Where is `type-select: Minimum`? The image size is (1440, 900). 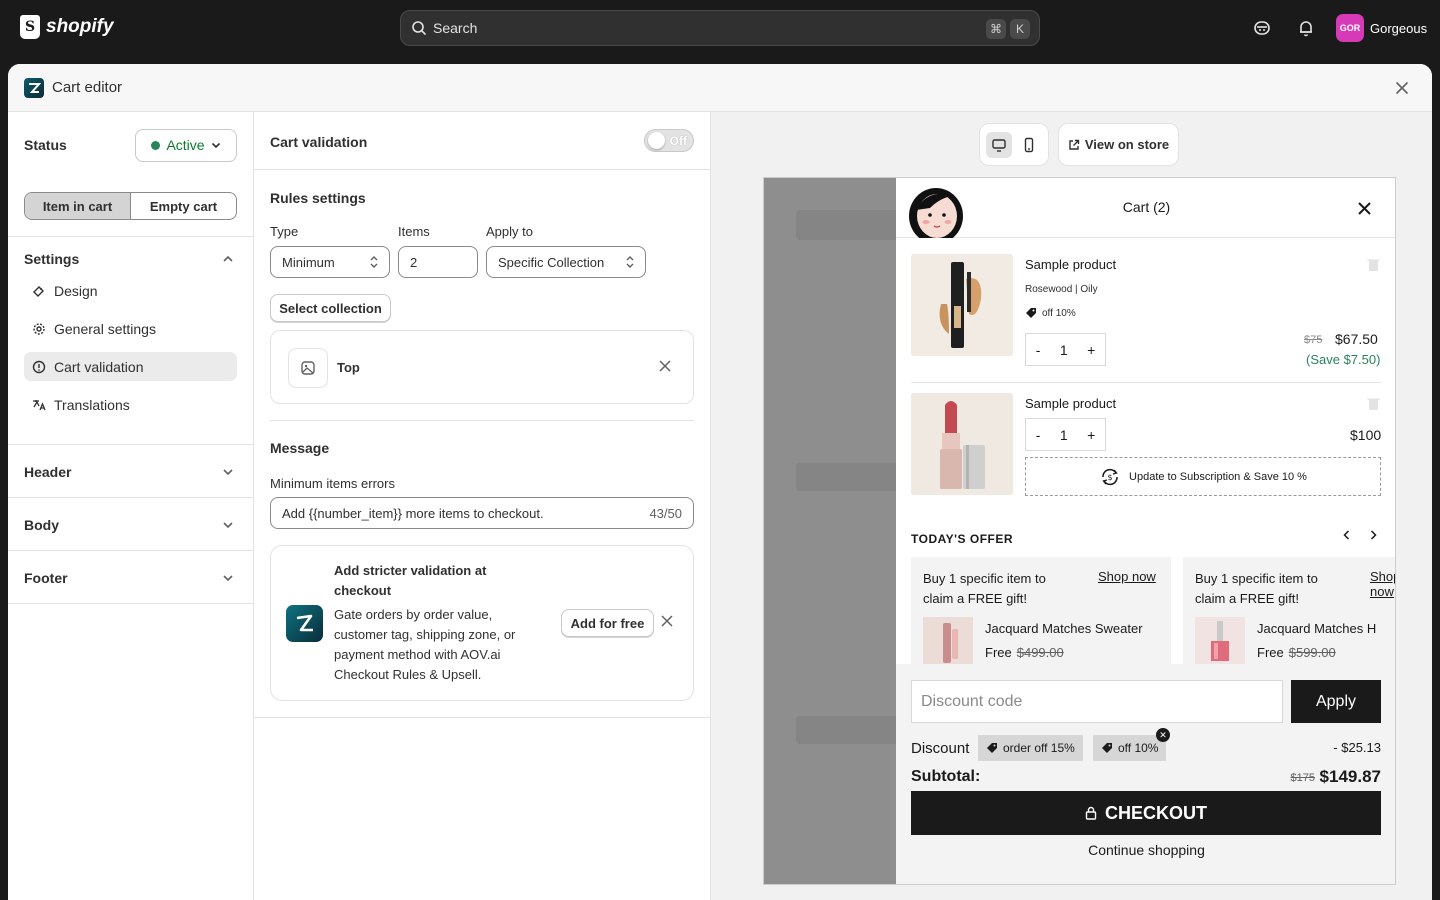
type-select: Minimum is located at coordinates (330, 262).